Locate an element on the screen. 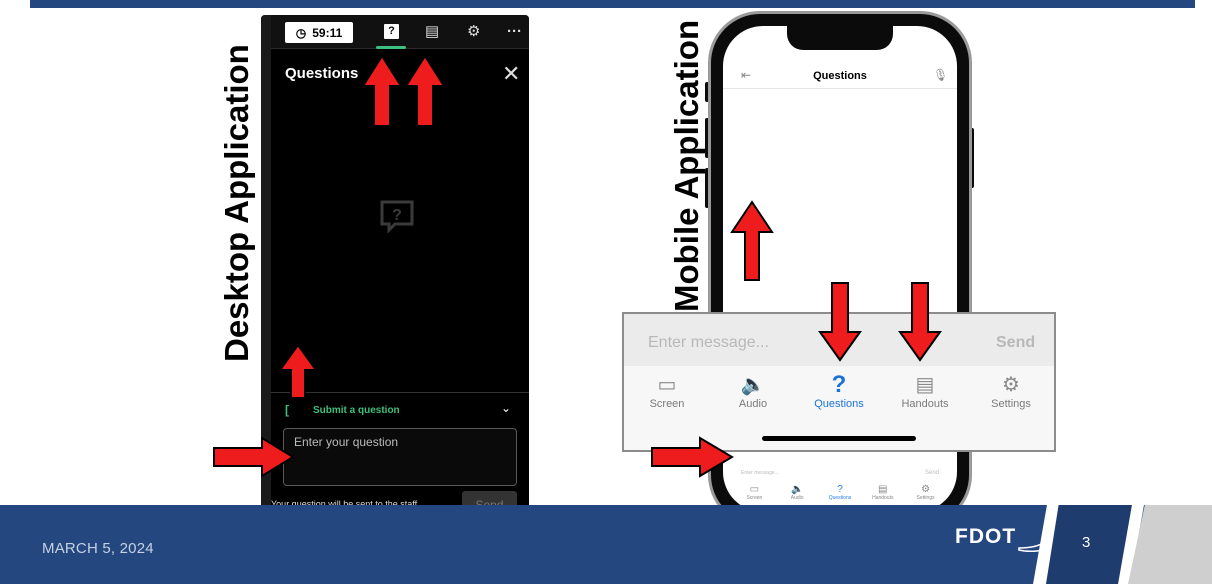  page-number: 3 is located at coordinates (1086, 542).